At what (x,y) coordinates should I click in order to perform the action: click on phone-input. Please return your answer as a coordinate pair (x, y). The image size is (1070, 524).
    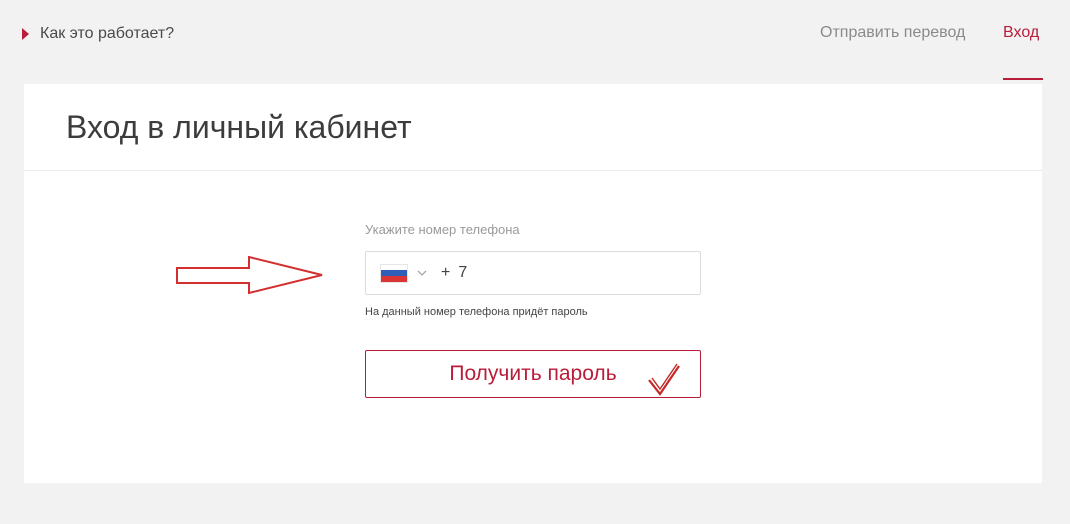
    Looking at the image, I should click on (558, 273).